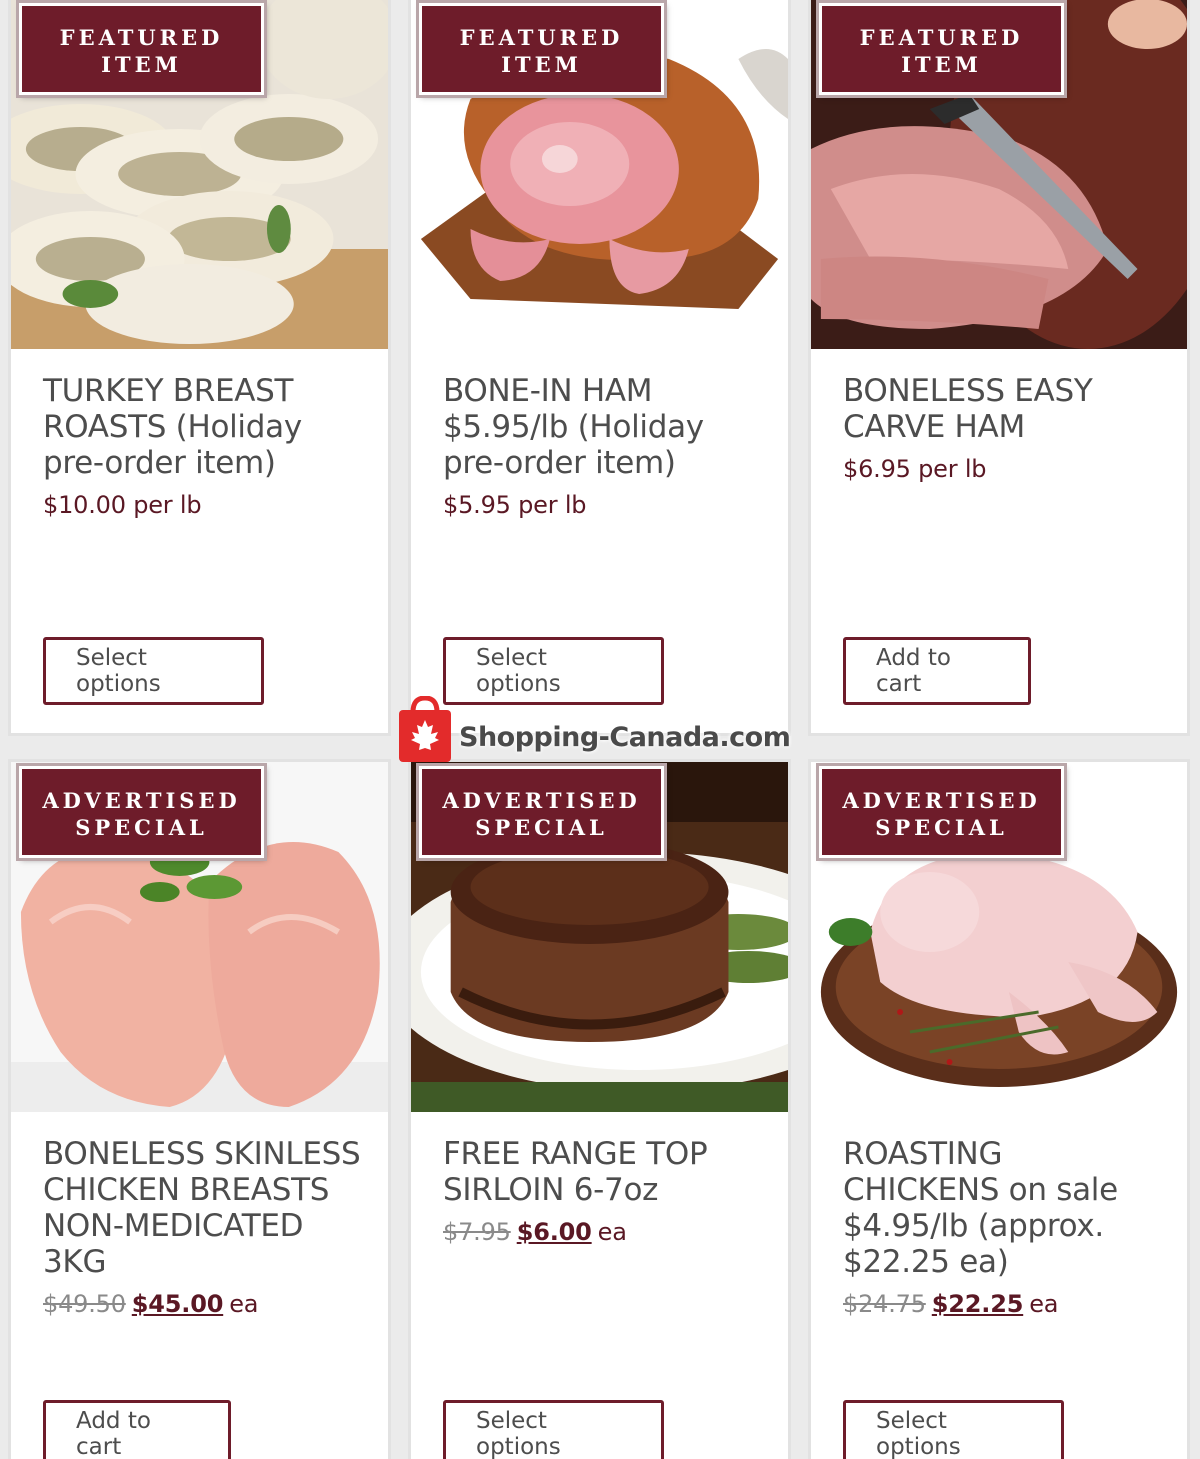 This screenshot has width=1200, height=1459. Describe the element at coordinates (884, 1304) in the screenshot. I see `original-price: $24.75` at that location.